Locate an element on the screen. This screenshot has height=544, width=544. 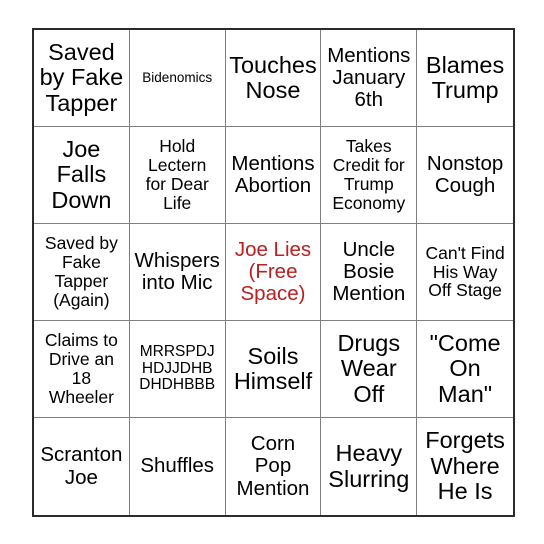
bingo-cell: Bidenomics is located at coordinates (177, 78).